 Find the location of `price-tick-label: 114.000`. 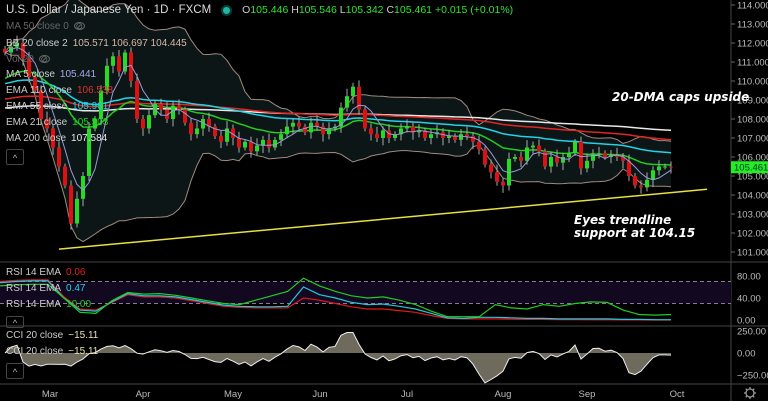

price-tick-label: 114.000 is located at coordinates (752, 6).